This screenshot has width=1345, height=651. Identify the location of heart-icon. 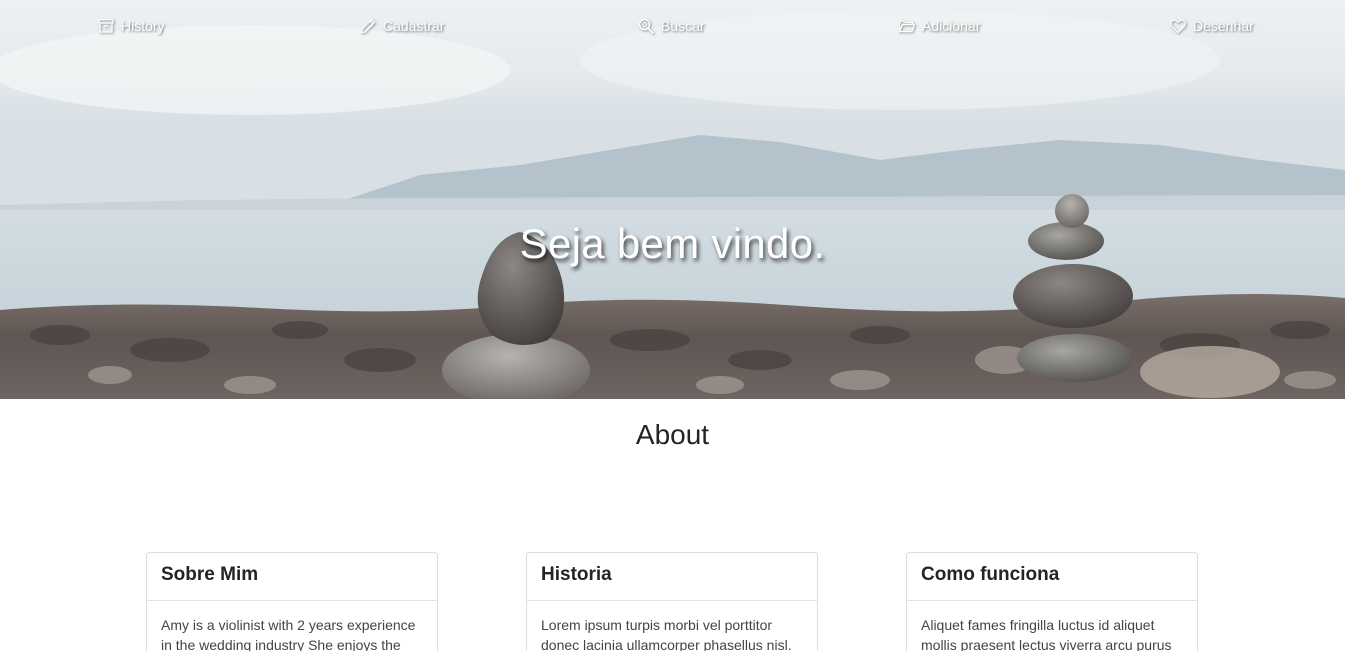
(1178, 26).